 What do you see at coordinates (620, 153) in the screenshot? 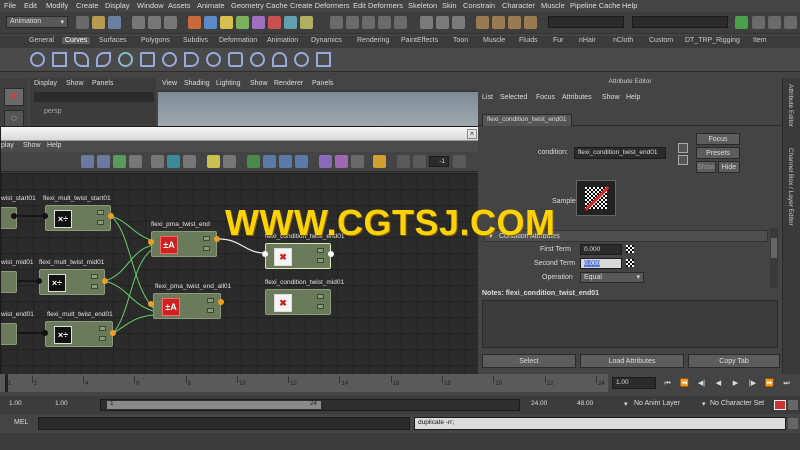
I see `condition-name-field: flexi_condition_twist_end01` at bounding box center [620, 153].